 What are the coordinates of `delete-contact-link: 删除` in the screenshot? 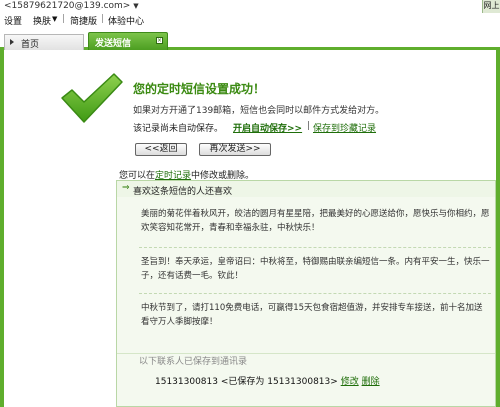 It's located at (371, 382).